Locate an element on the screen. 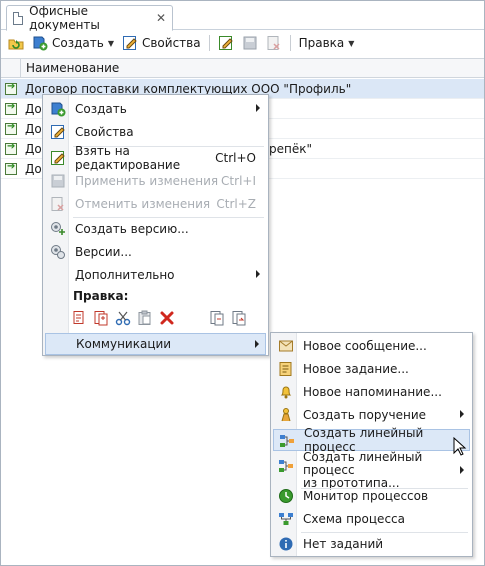 Image resolution: width=485 pixels, height=566 pixels. menu-item-label: Взять на редактирование is located at coordinates (128, 158).